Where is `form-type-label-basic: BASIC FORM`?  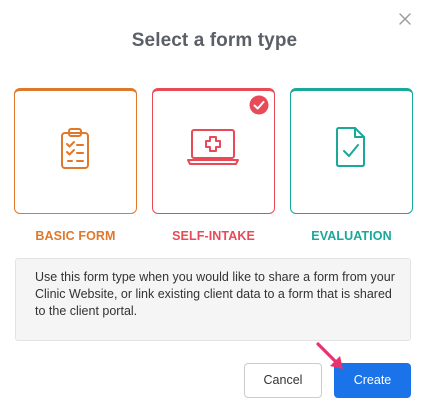
form-type-label-basic: BASIC FORM is located at coordinates (75, 236).